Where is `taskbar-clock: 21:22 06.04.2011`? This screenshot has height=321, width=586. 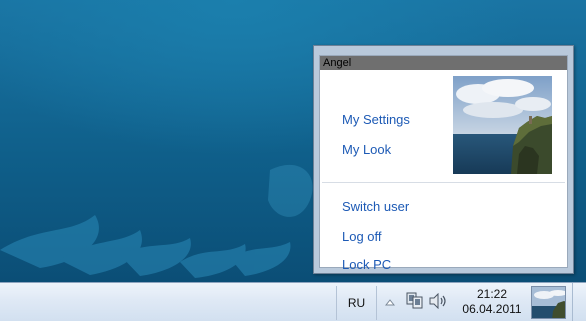
taskbar-clock: 21:22 06.04.2011 is located at coordinates (492, 302).